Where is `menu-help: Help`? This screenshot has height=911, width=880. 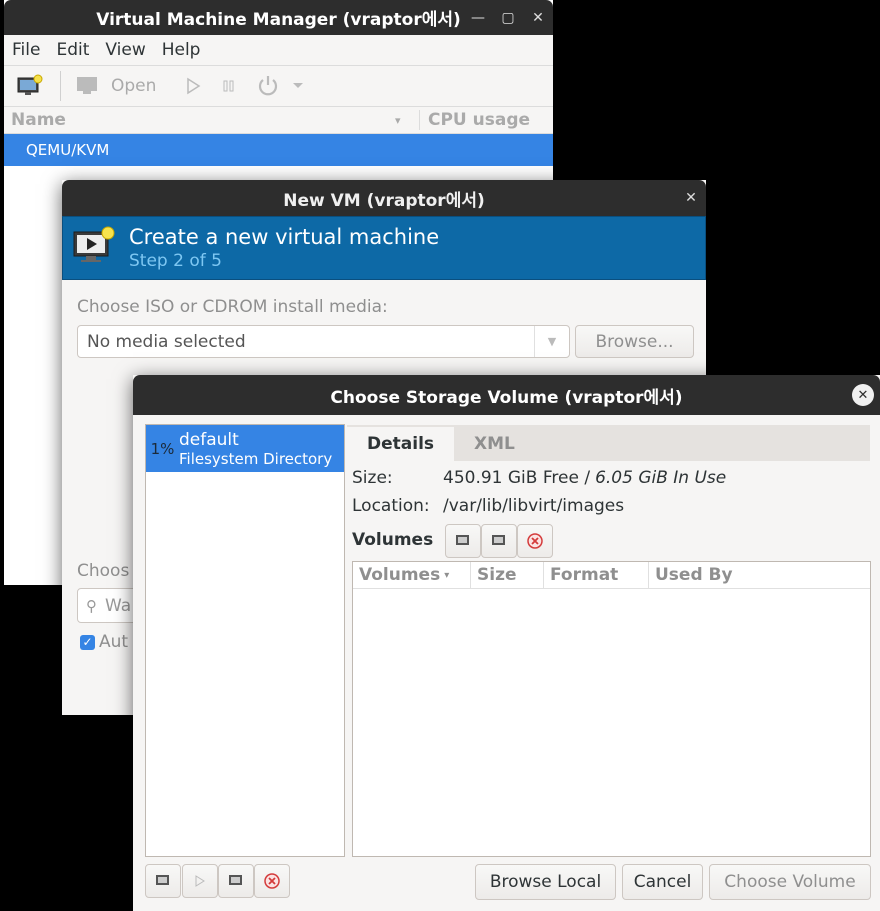
menu-help: Help is located at coordinates (181, 50).